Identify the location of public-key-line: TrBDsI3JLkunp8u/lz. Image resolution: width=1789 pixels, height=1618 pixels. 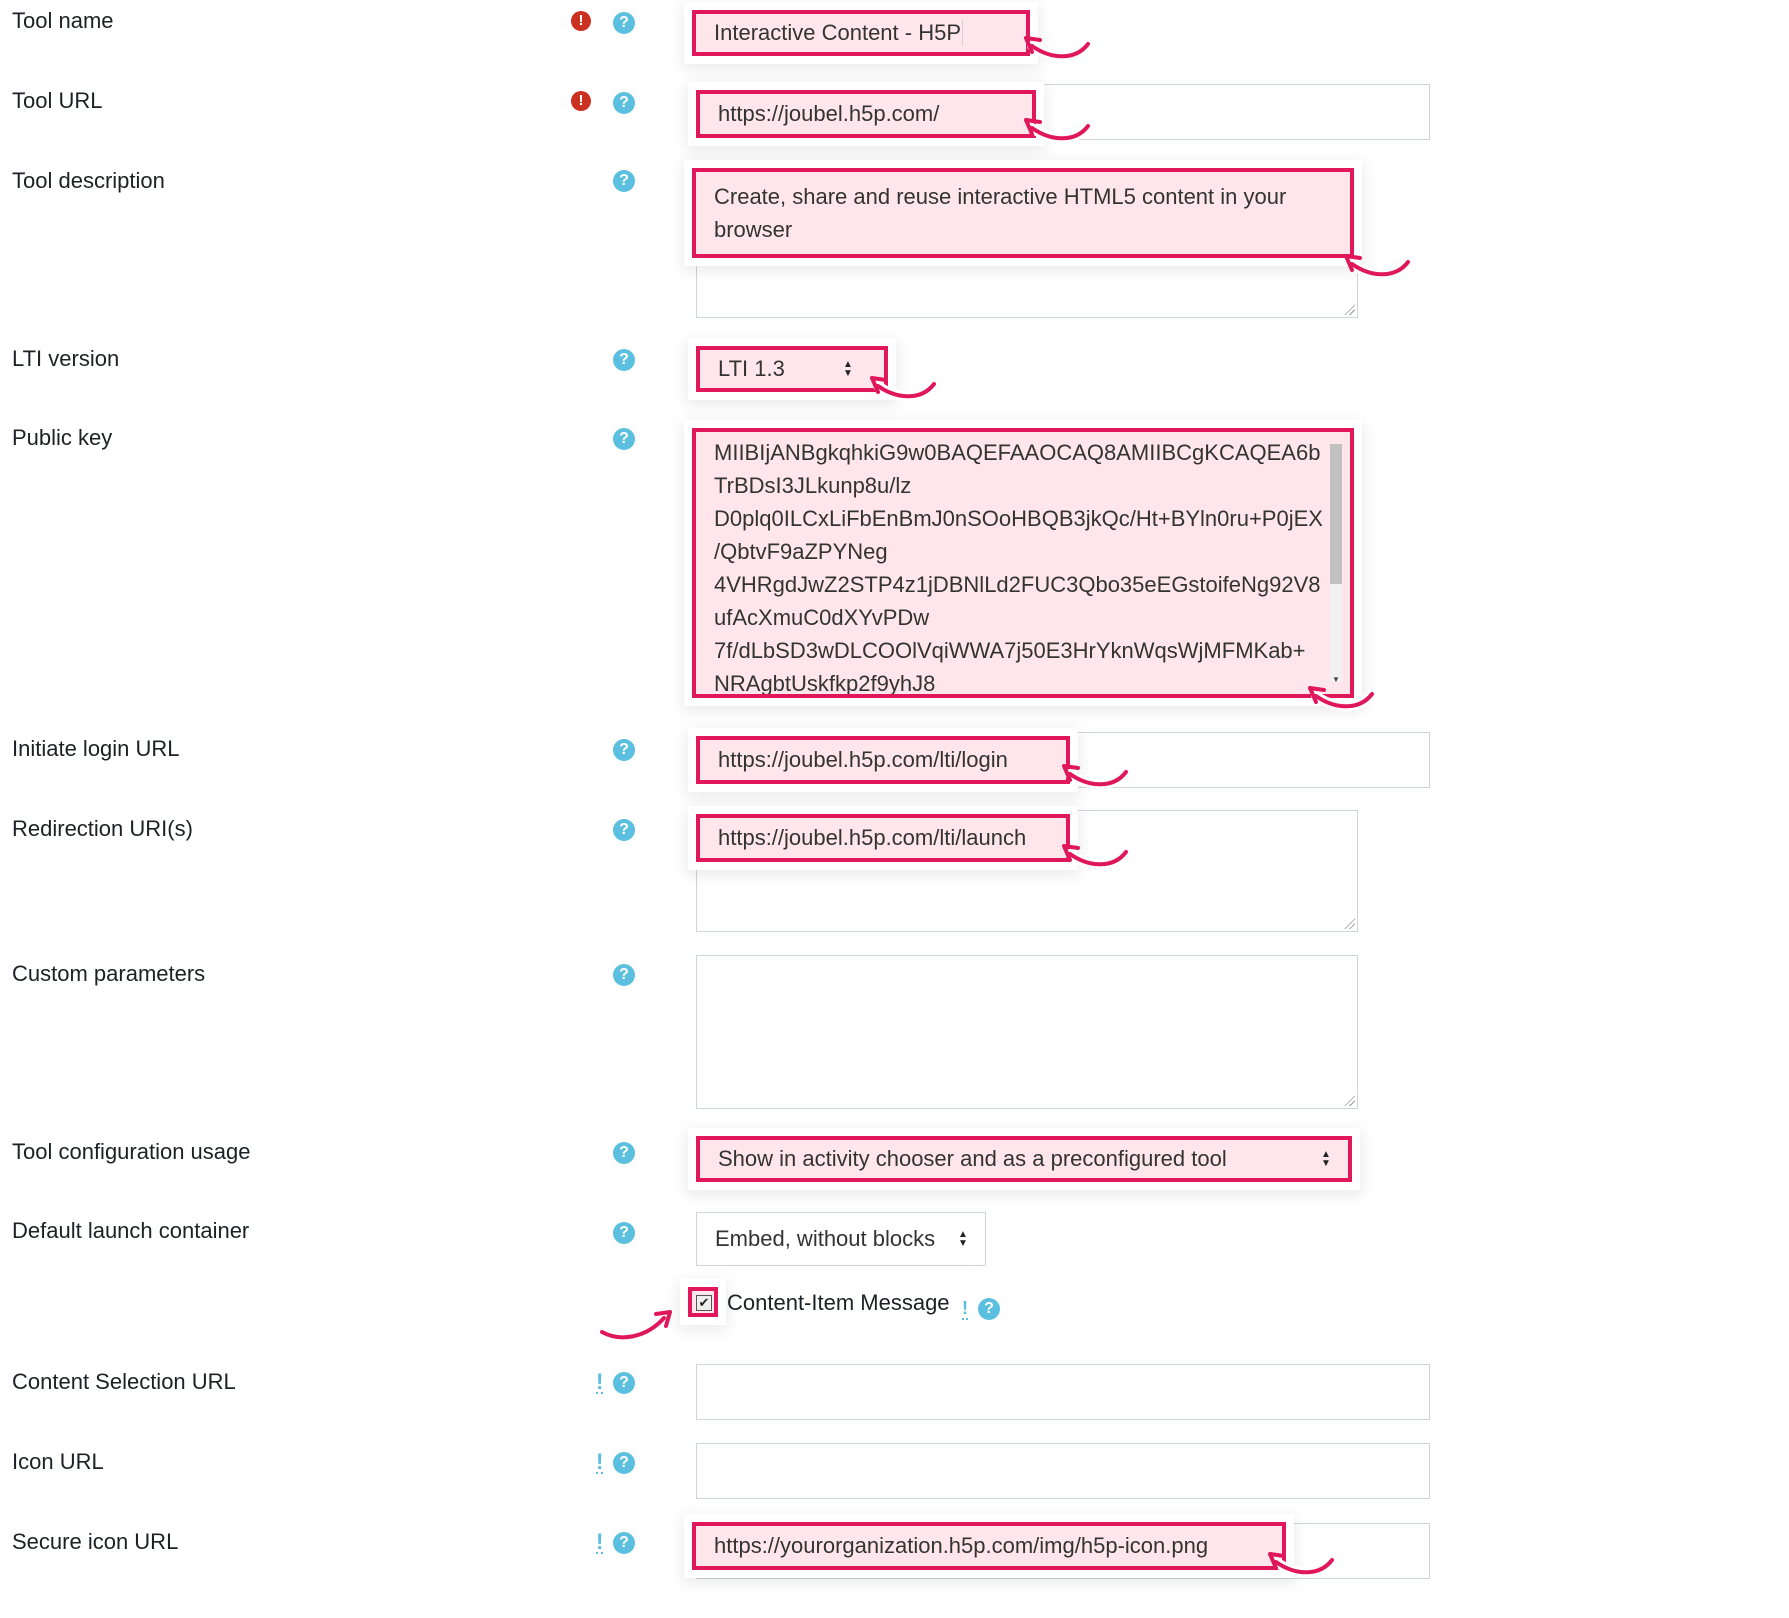
(813, 485).